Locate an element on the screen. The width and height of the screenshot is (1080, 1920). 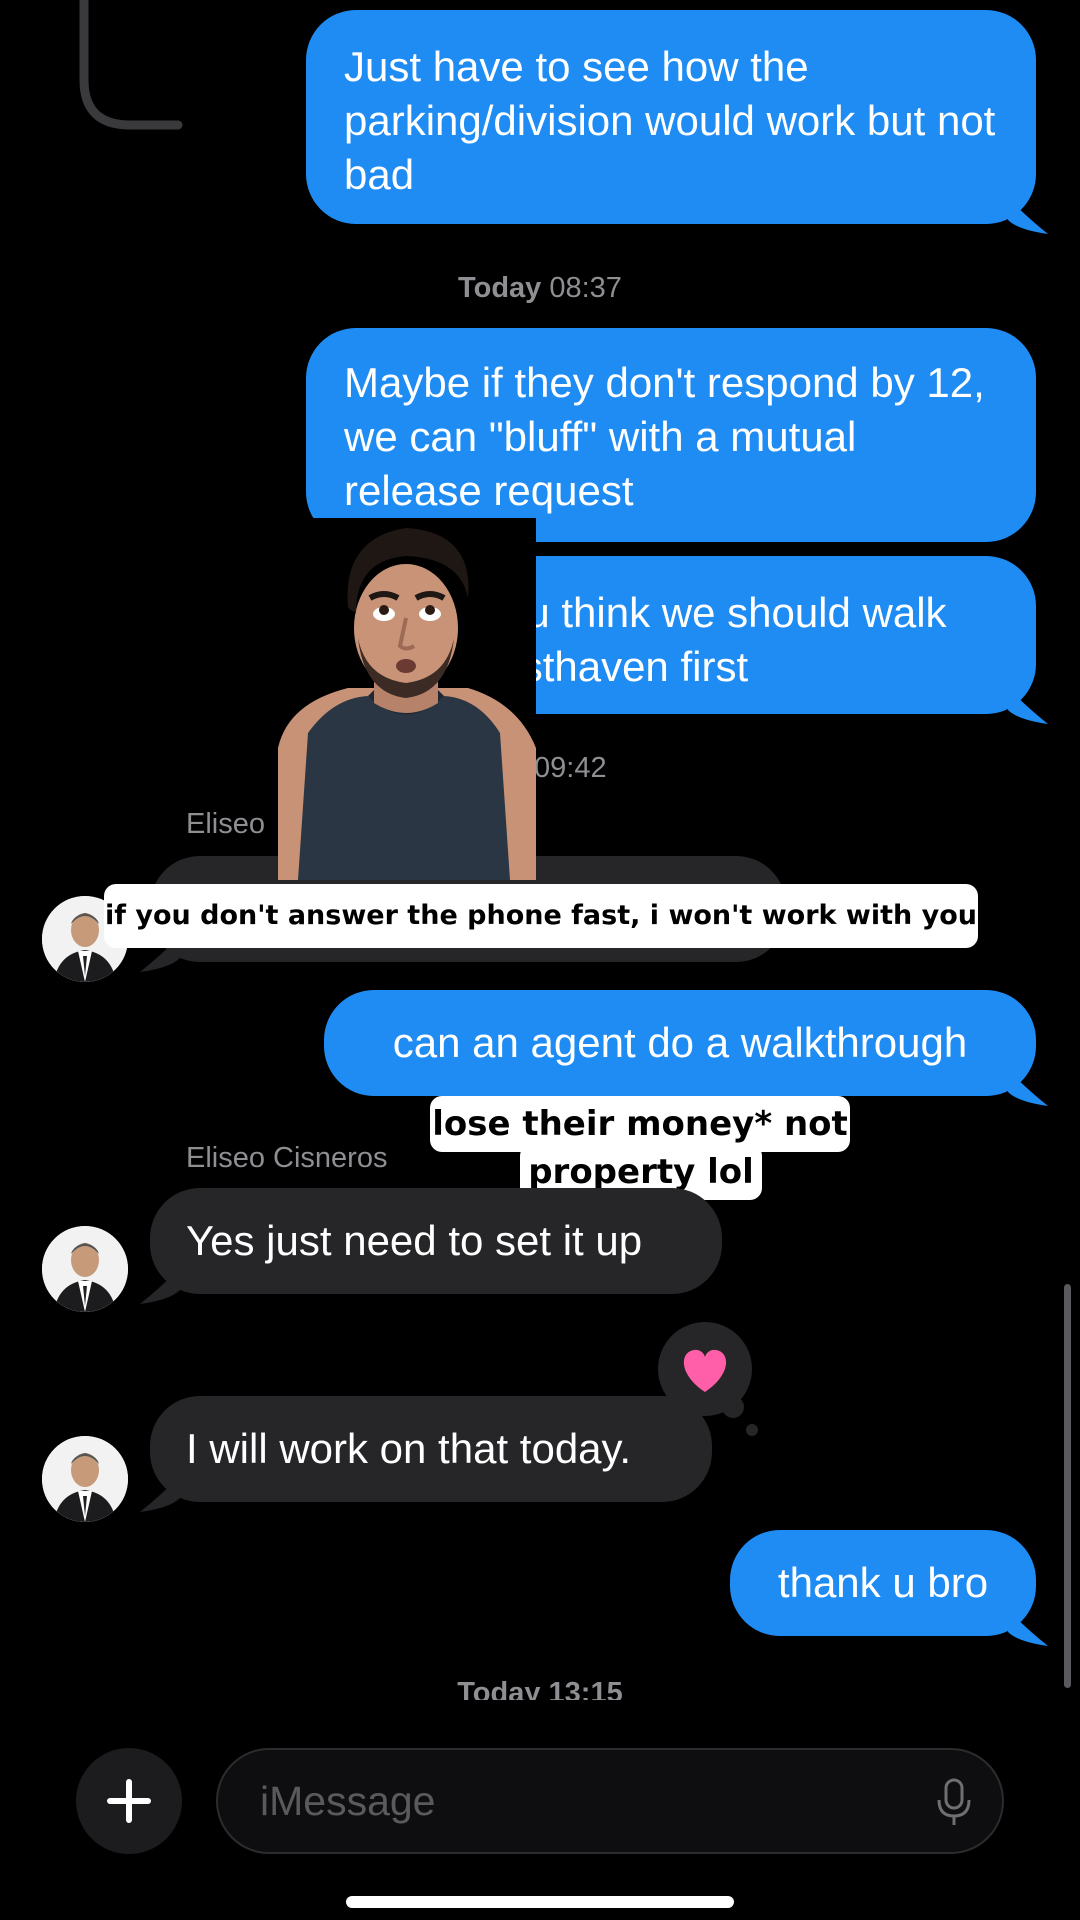
plus-icon is located at coordinates (129, 1801).